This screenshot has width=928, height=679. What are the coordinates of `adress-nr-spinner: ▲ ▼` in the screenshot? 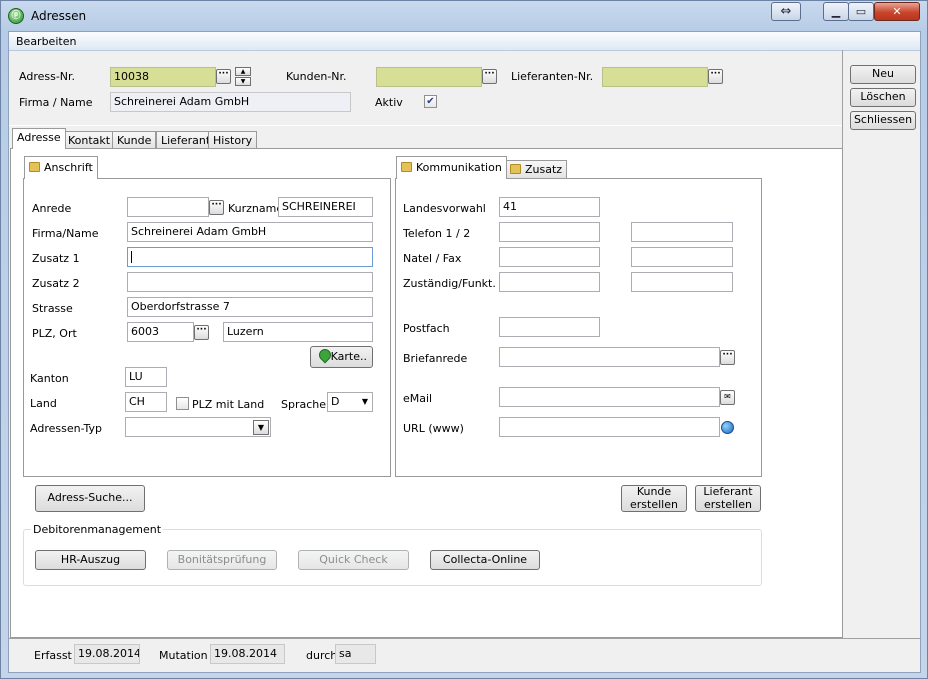 It's located at (243, 76).